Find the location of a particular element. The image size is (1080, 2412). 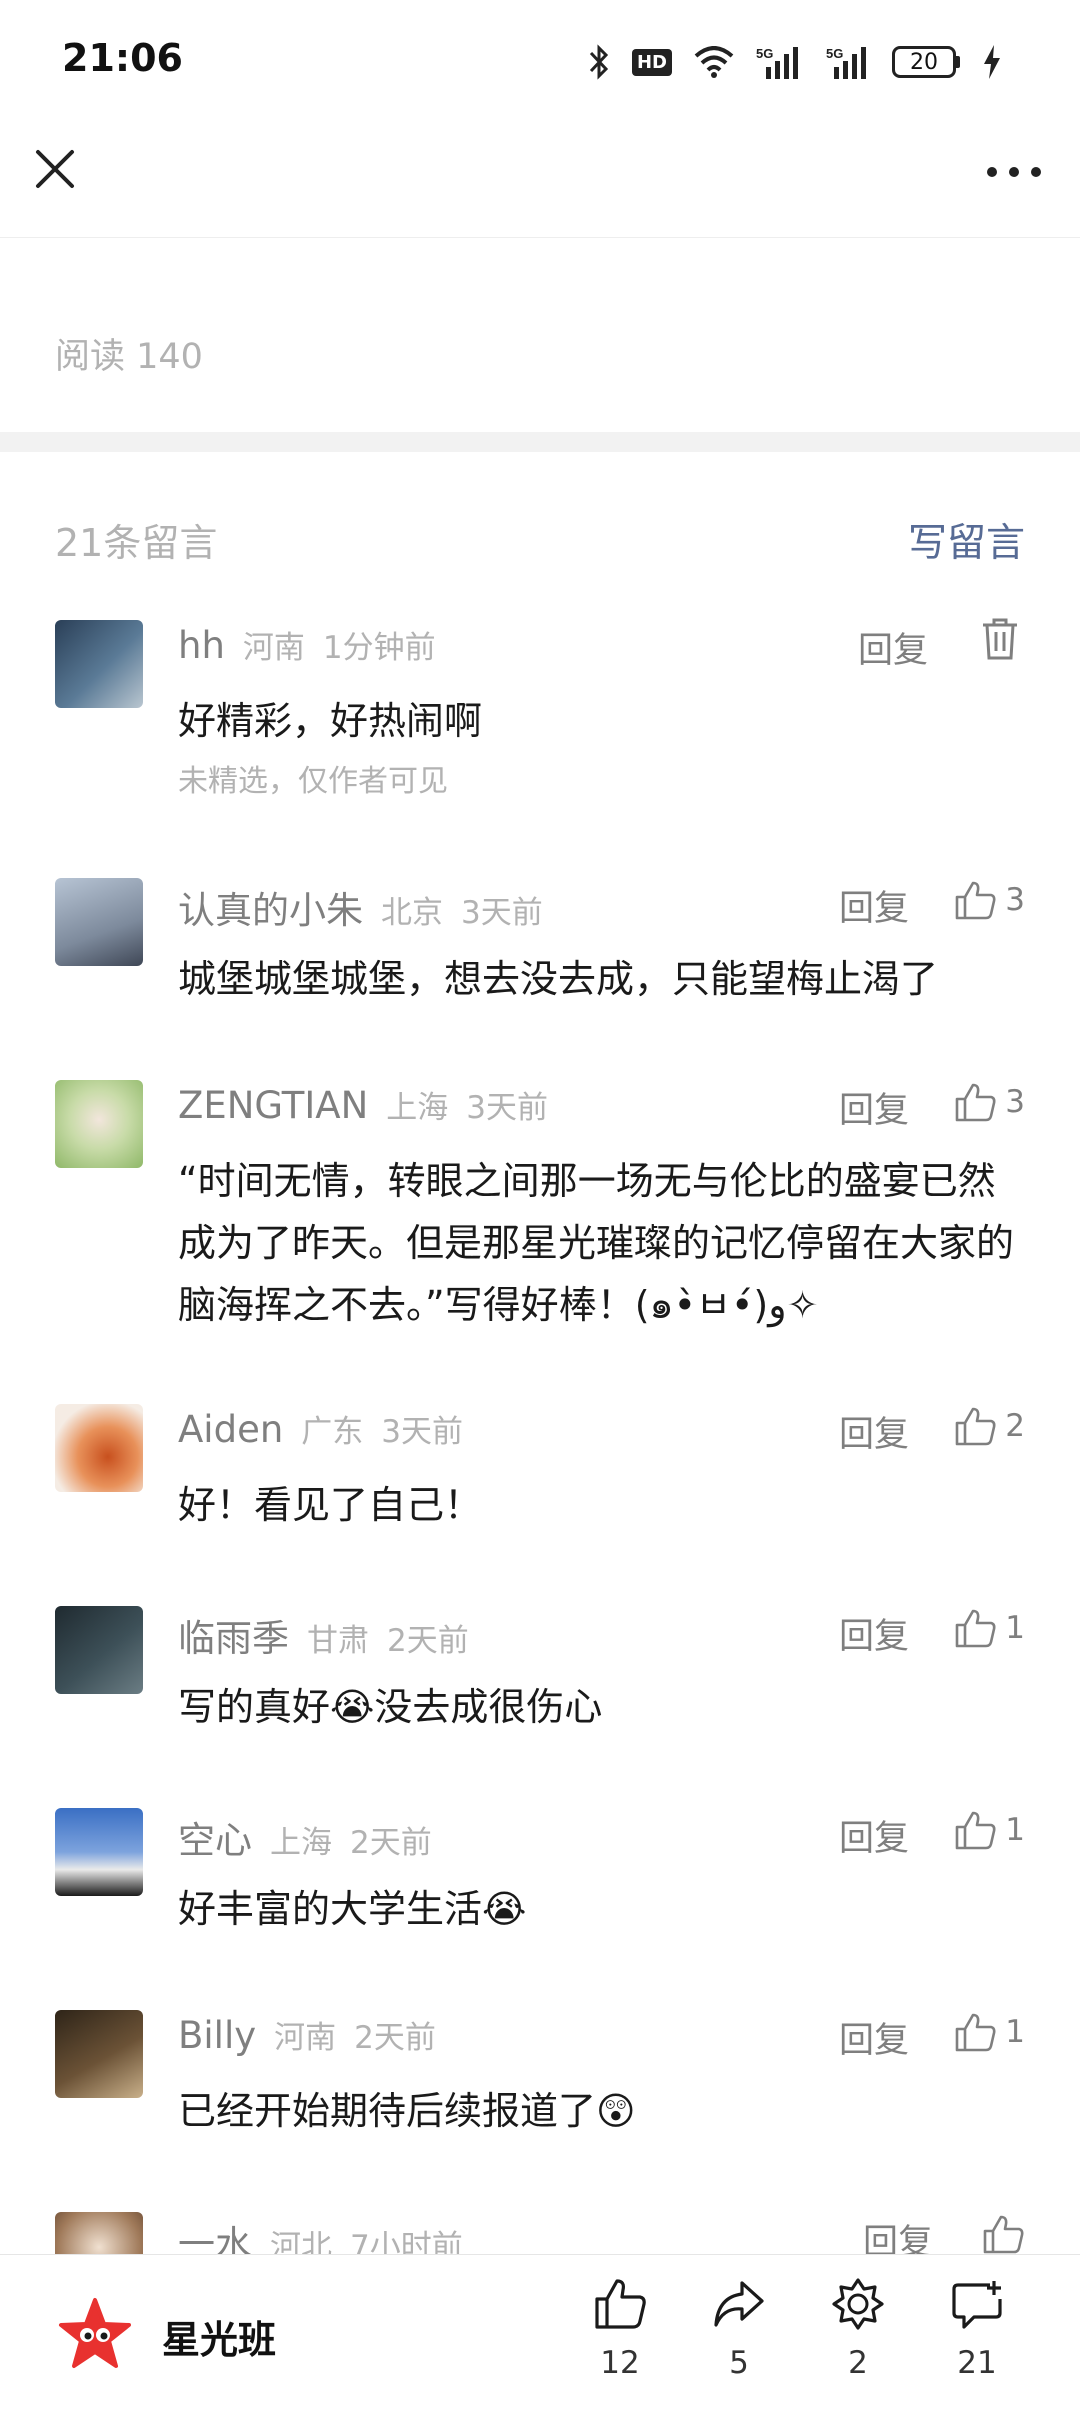

charging-icon is located at coordinates (992, 62).